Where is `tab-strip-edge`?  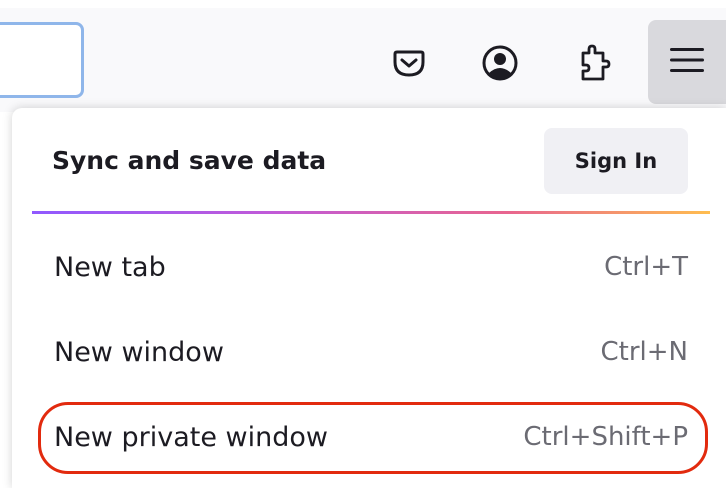 tab-strip-edge is located at coordinates (363, 4).